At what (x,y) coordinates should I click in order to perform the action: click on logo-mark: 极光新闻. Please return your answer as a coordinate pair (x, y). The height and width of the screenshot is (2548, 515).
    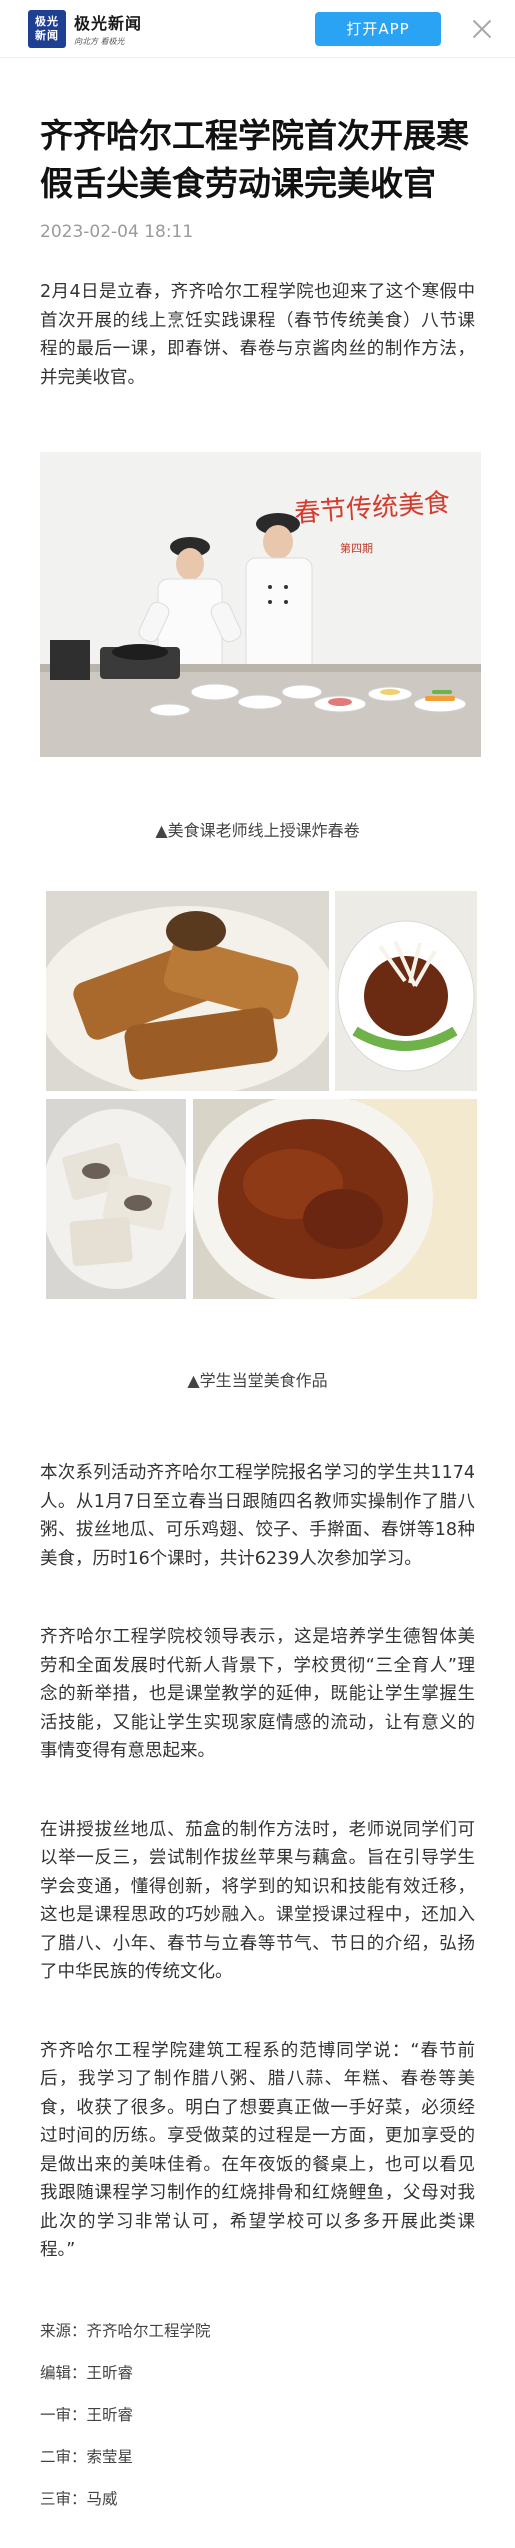
    Looking at the image, I should click on (47, 28).